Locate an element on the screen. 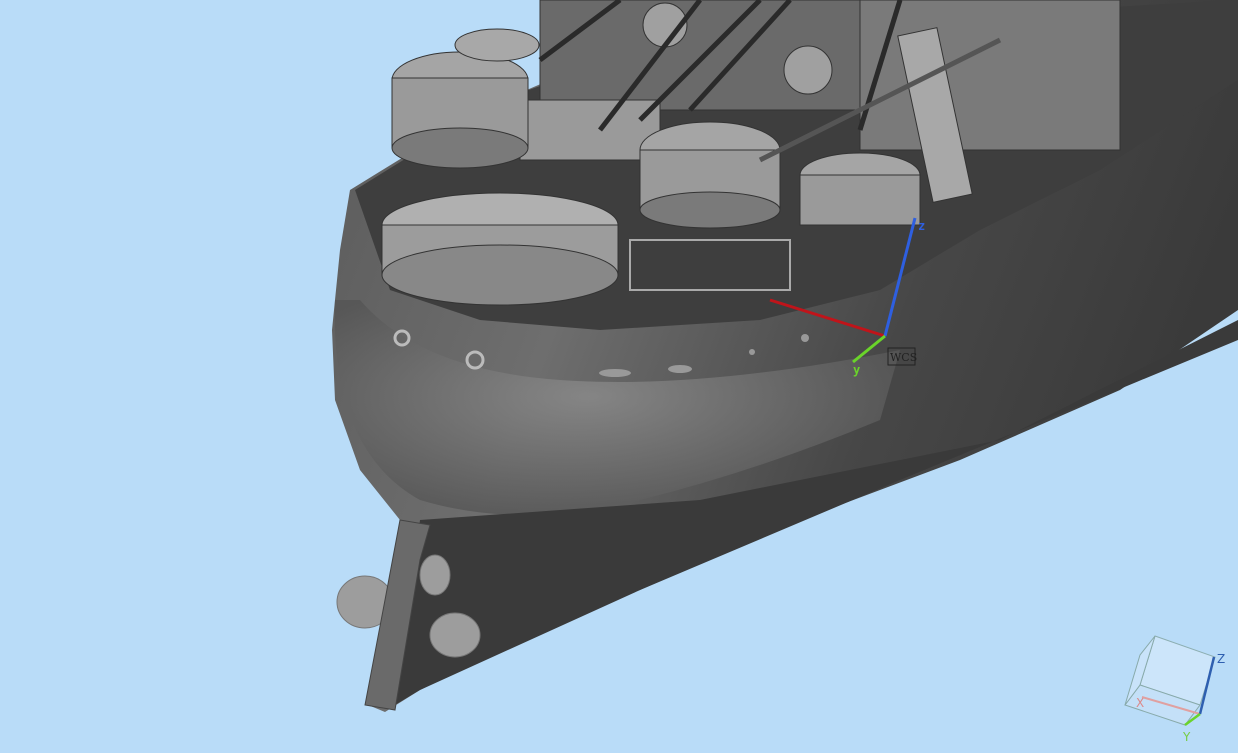 The image size is (1238, 753). wcs-y-label: y is located at coordinates (856, 370).